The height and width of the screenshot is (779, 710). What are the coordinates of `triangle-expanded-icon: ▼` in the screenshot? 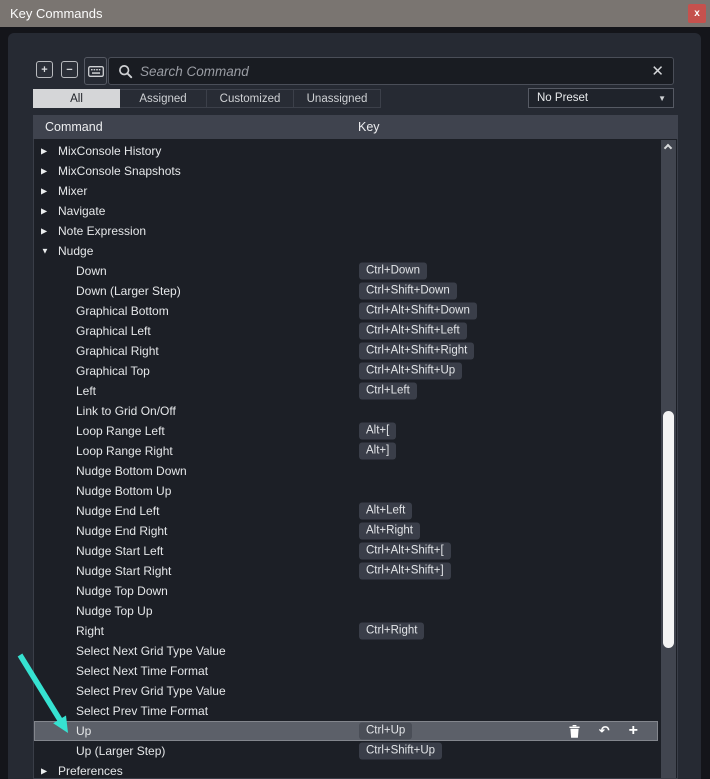 It's located at (48, 251).